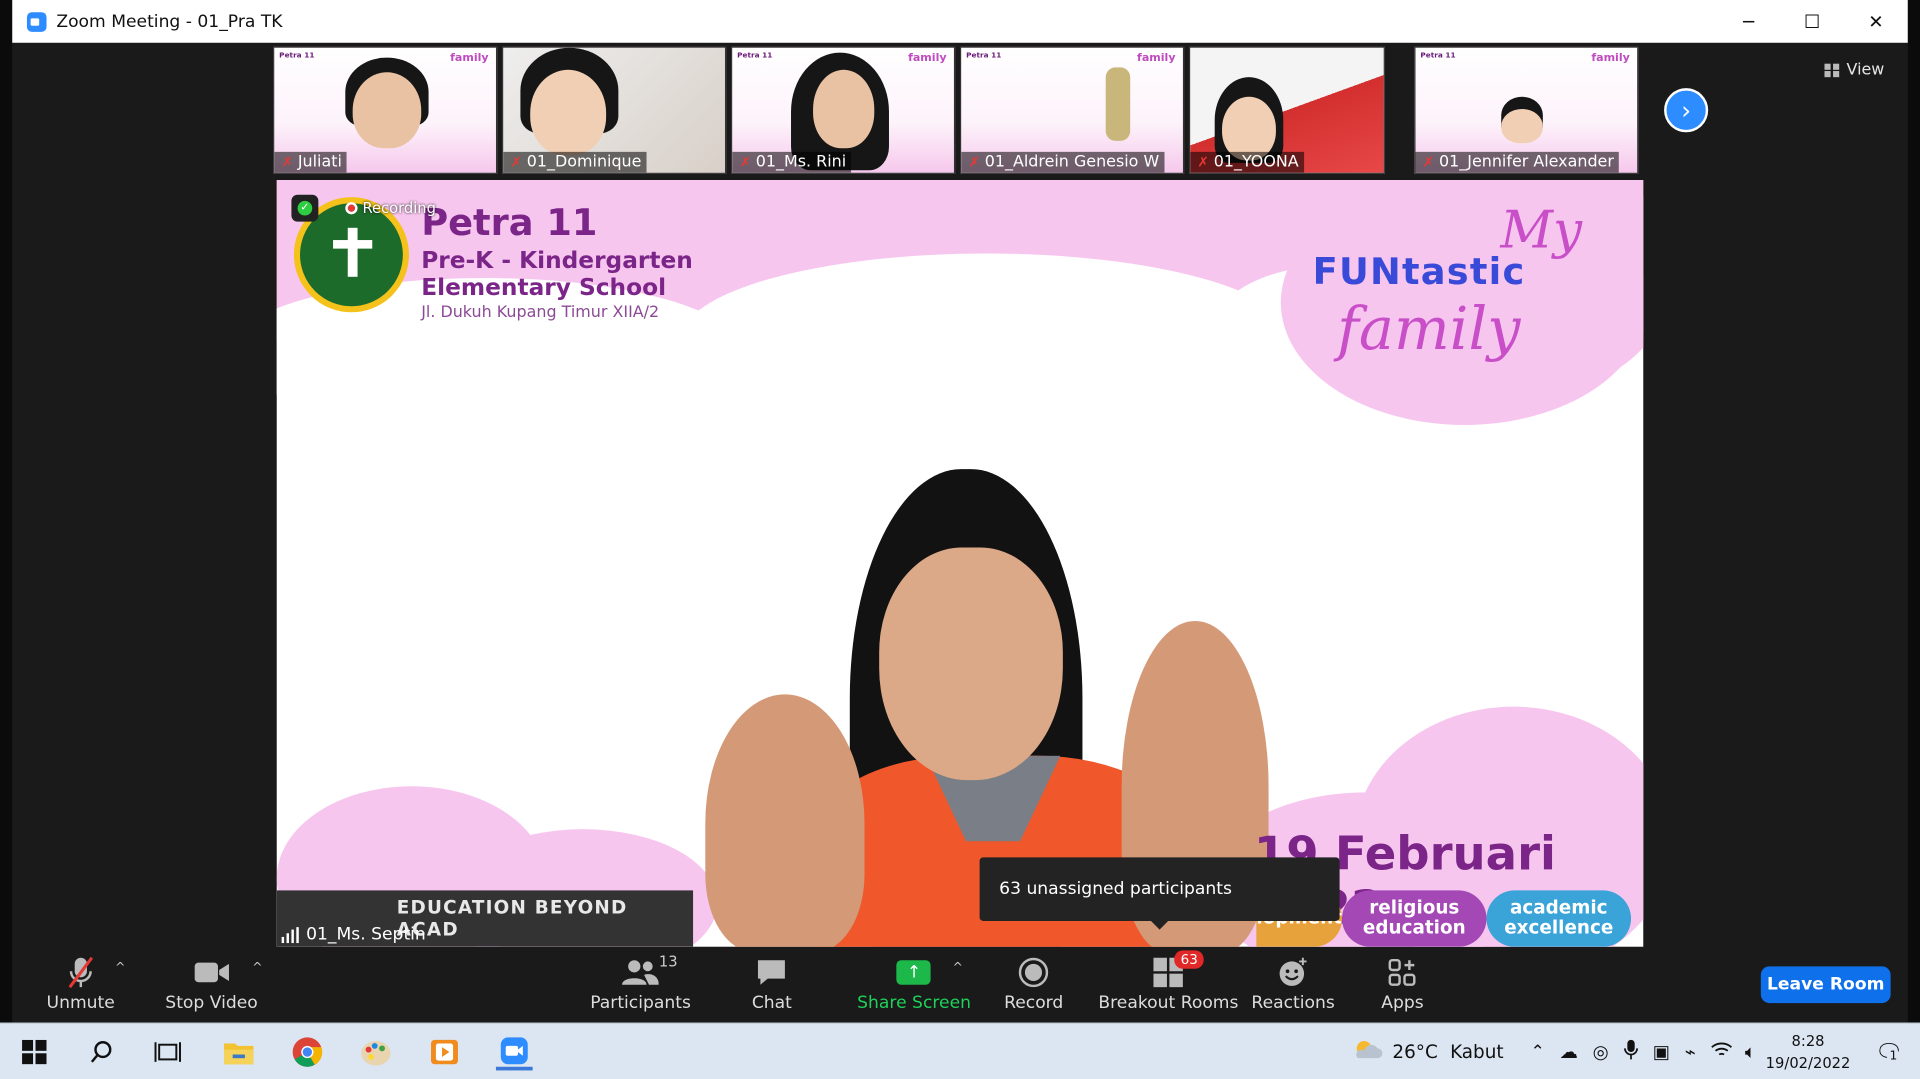 Image resolution: width=1920 pixels, height=1079 pixels. What do you see at coordinates (614, 110) in the screenshot?
I see `participant-thumbnail: ✗ 01_Dominique` at bounding box center [614, 110].